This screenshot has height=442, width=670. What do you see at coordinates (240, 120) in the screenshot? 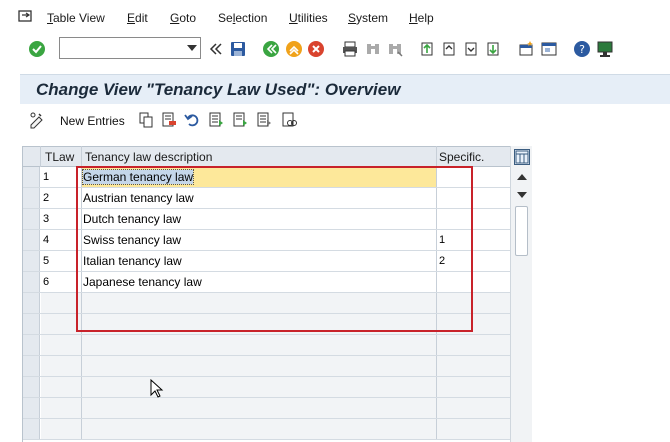
I see `select-block-icon` at bounding box center [240, 120].